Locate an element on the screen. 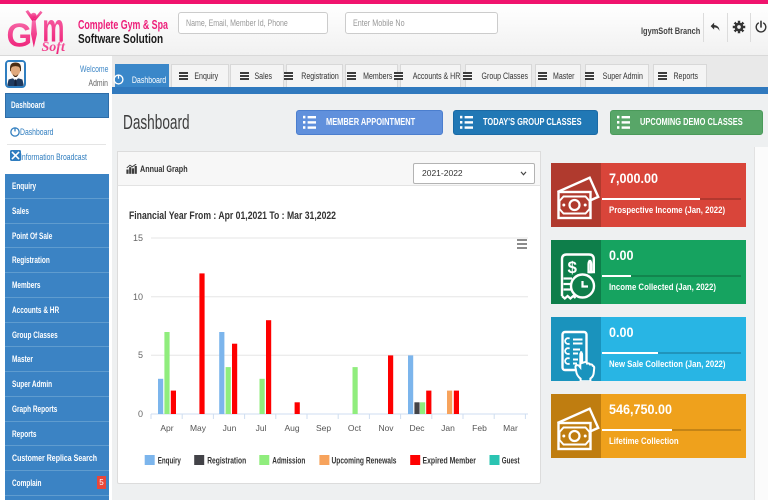 The height and width of the screenshot is (500, 768). svg-text: May is located at coordinates (198, 428).